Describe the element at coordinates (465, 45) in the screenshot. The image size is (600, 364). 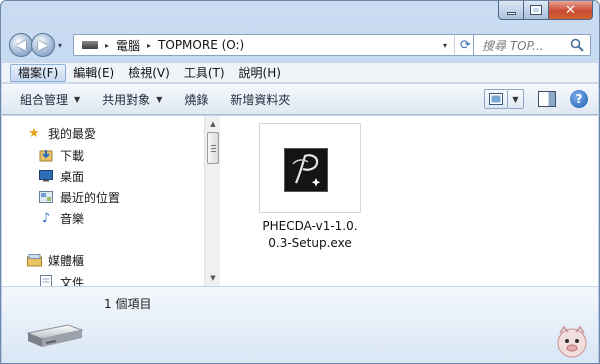
I see `refresh-icon: ⟳` at that location.